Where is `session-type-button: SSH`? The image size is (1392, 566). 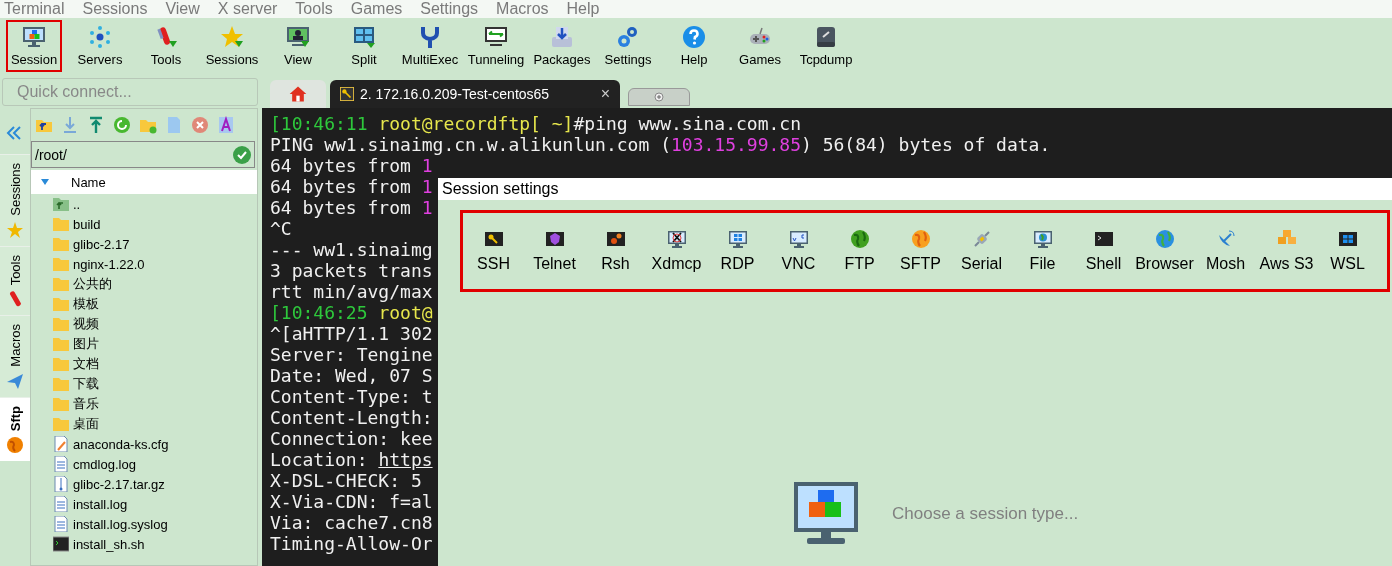
session-type-button: SSH is located at coordinates (493, 251).